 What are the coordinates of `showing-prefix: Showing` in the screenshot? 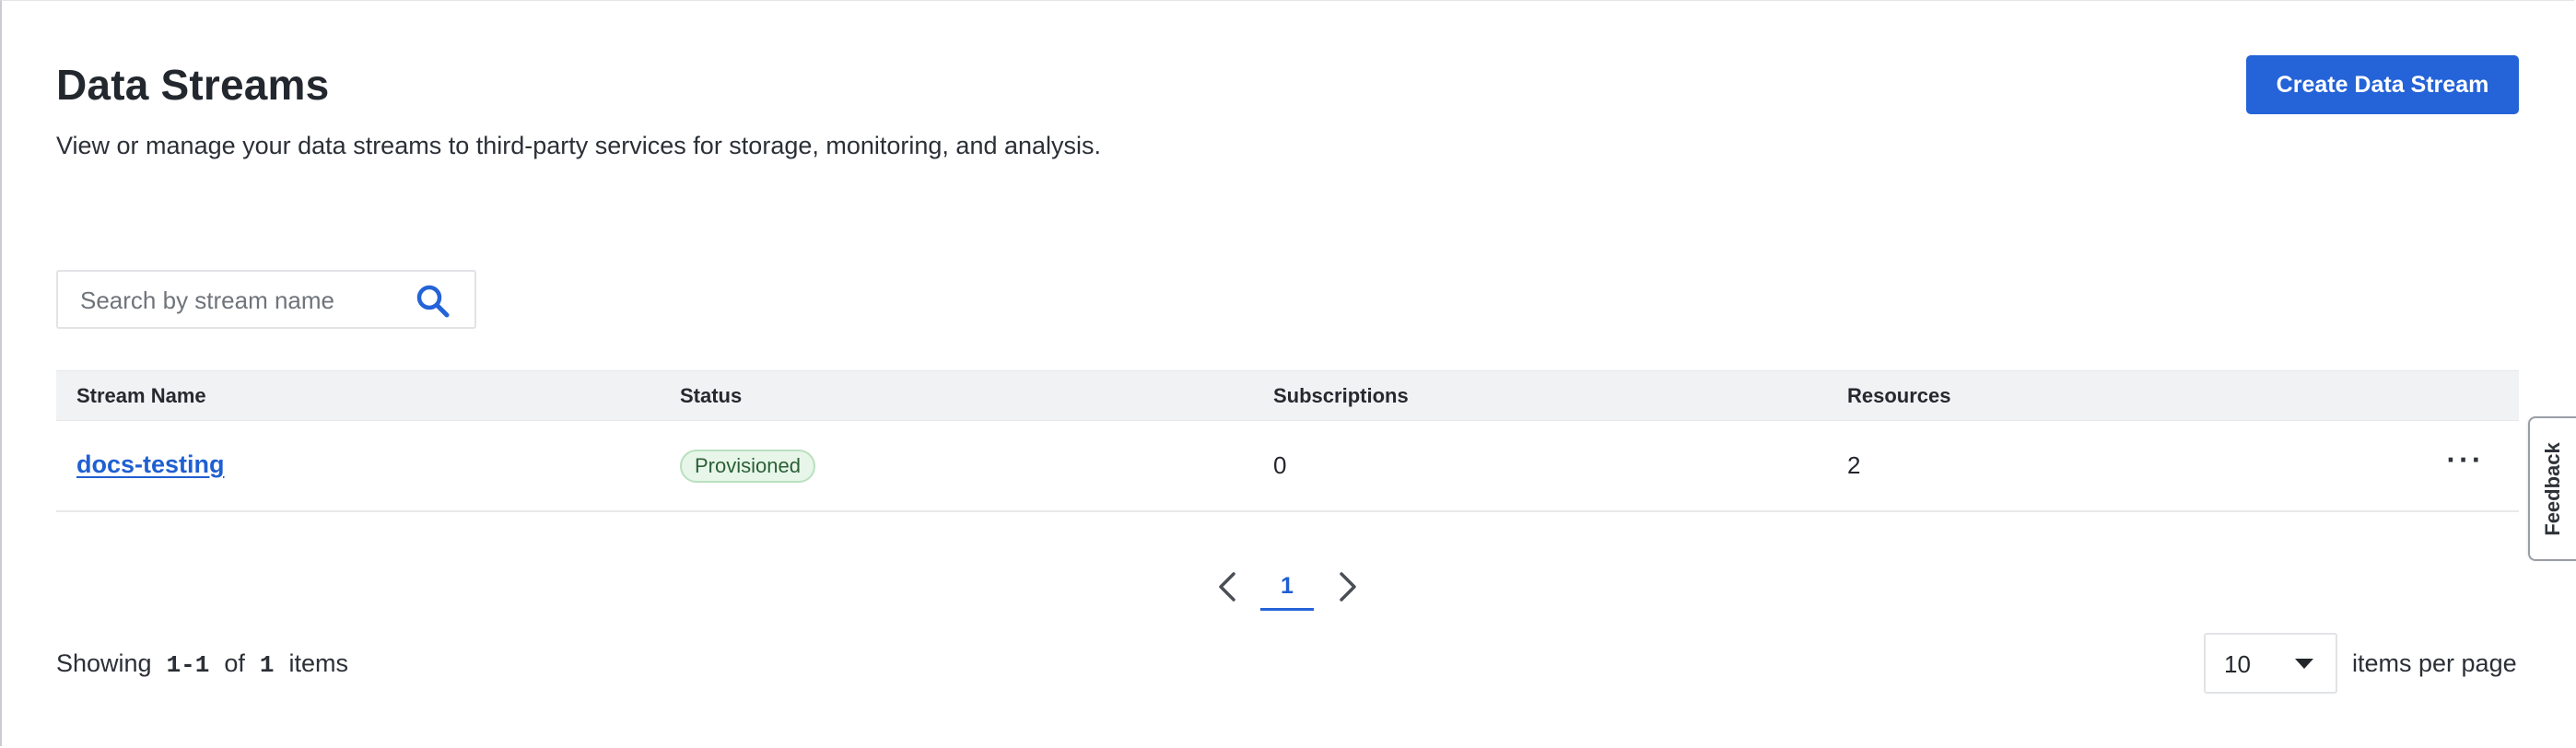 It's located at (104, 663).